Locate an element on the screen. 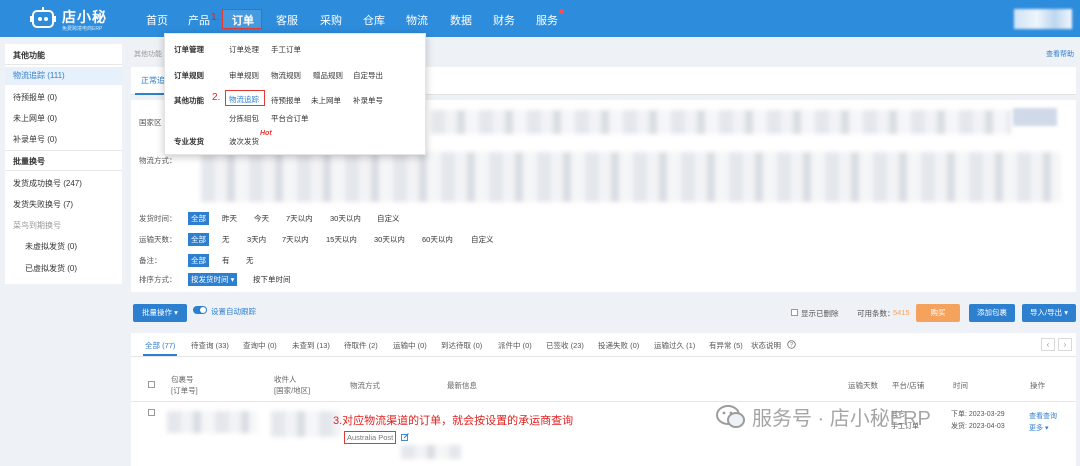  transit-option-custom: 自定义 is located at coordinates (482, 239).